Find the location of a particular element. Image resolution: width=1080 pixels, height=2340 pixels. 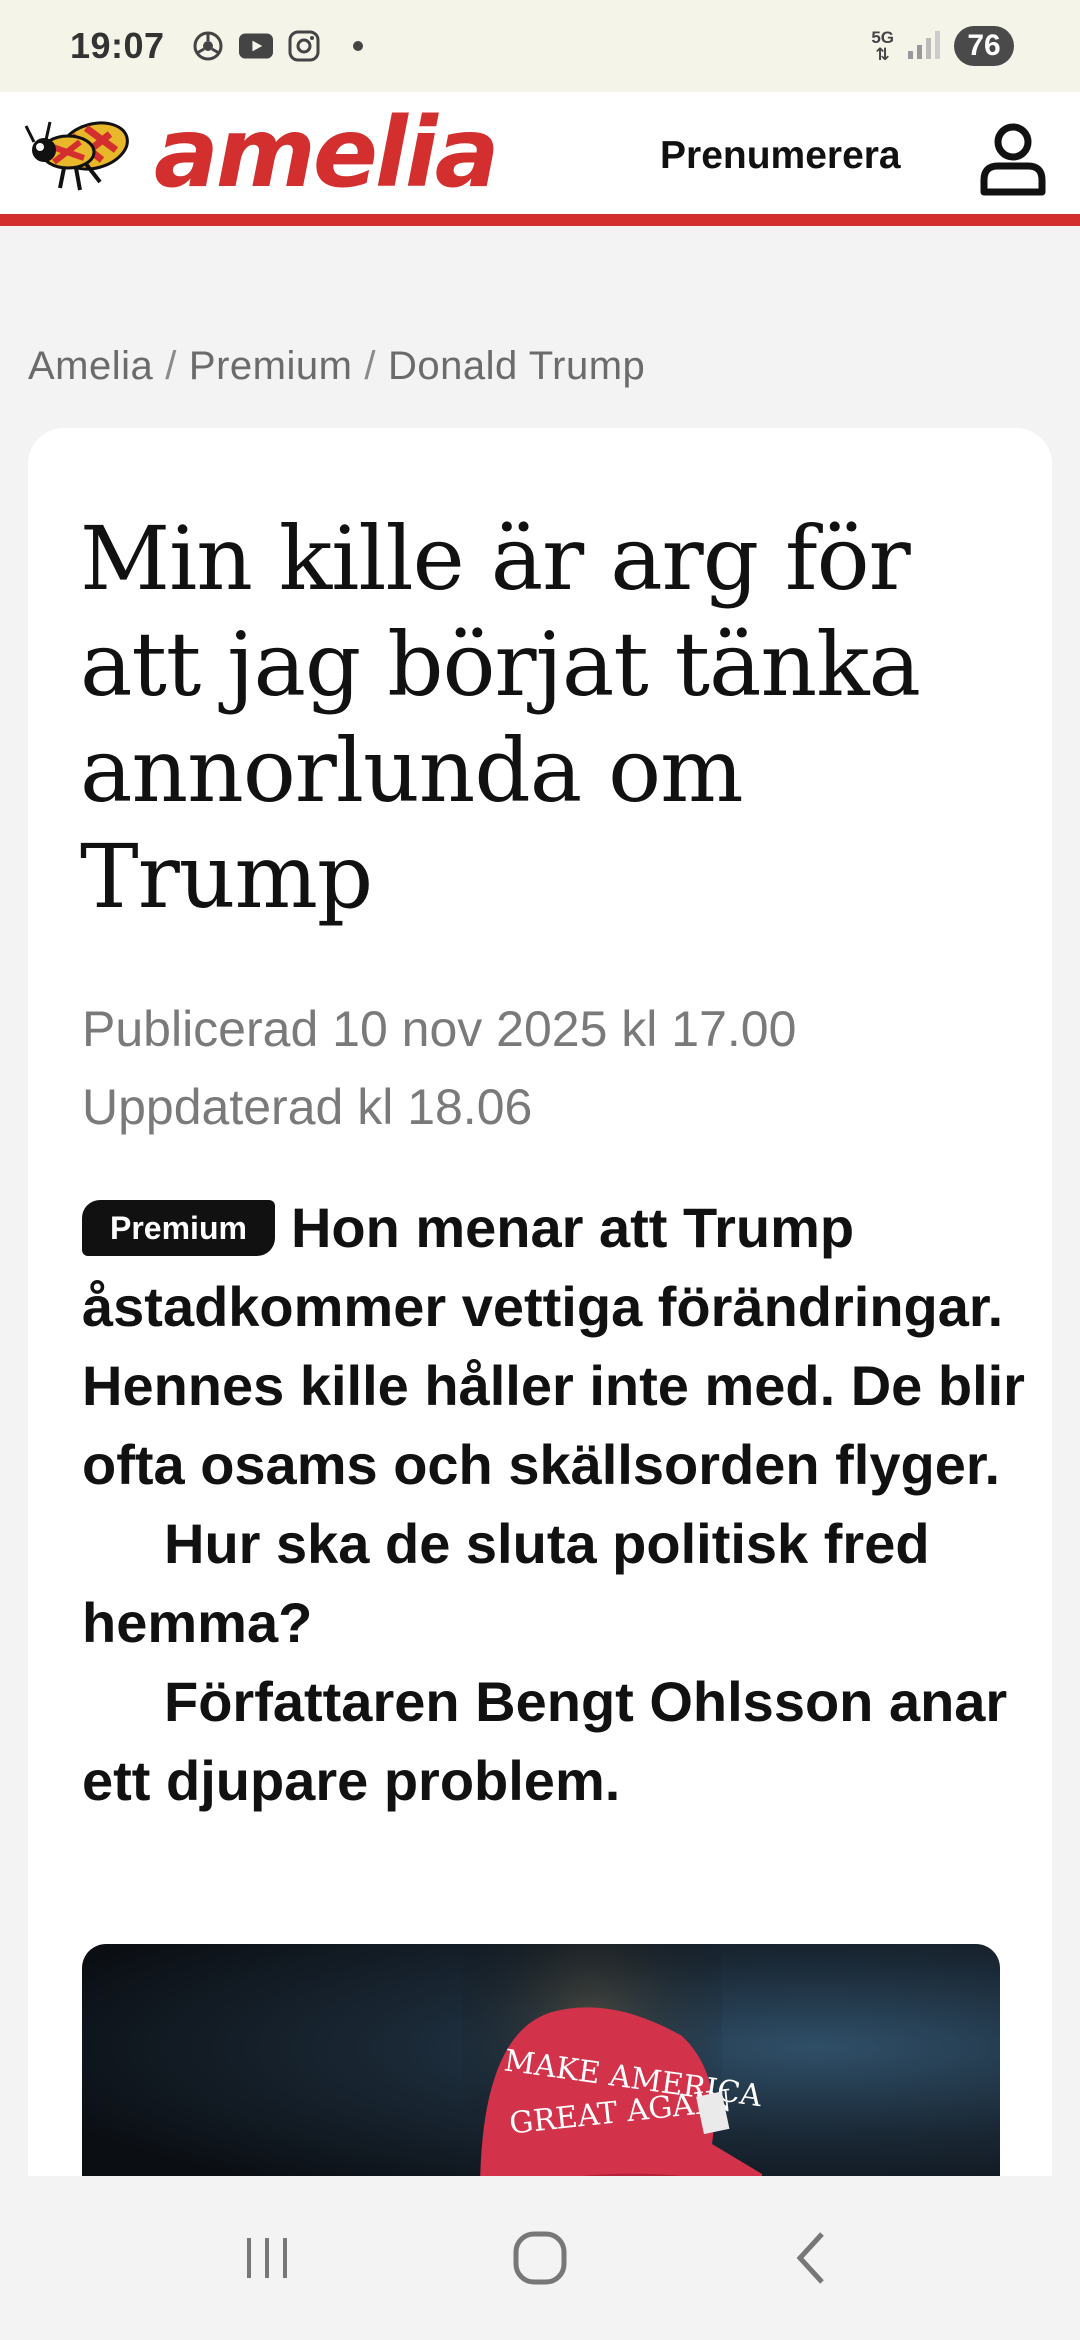

user-account-icon is located at coordinates (1013, 159).